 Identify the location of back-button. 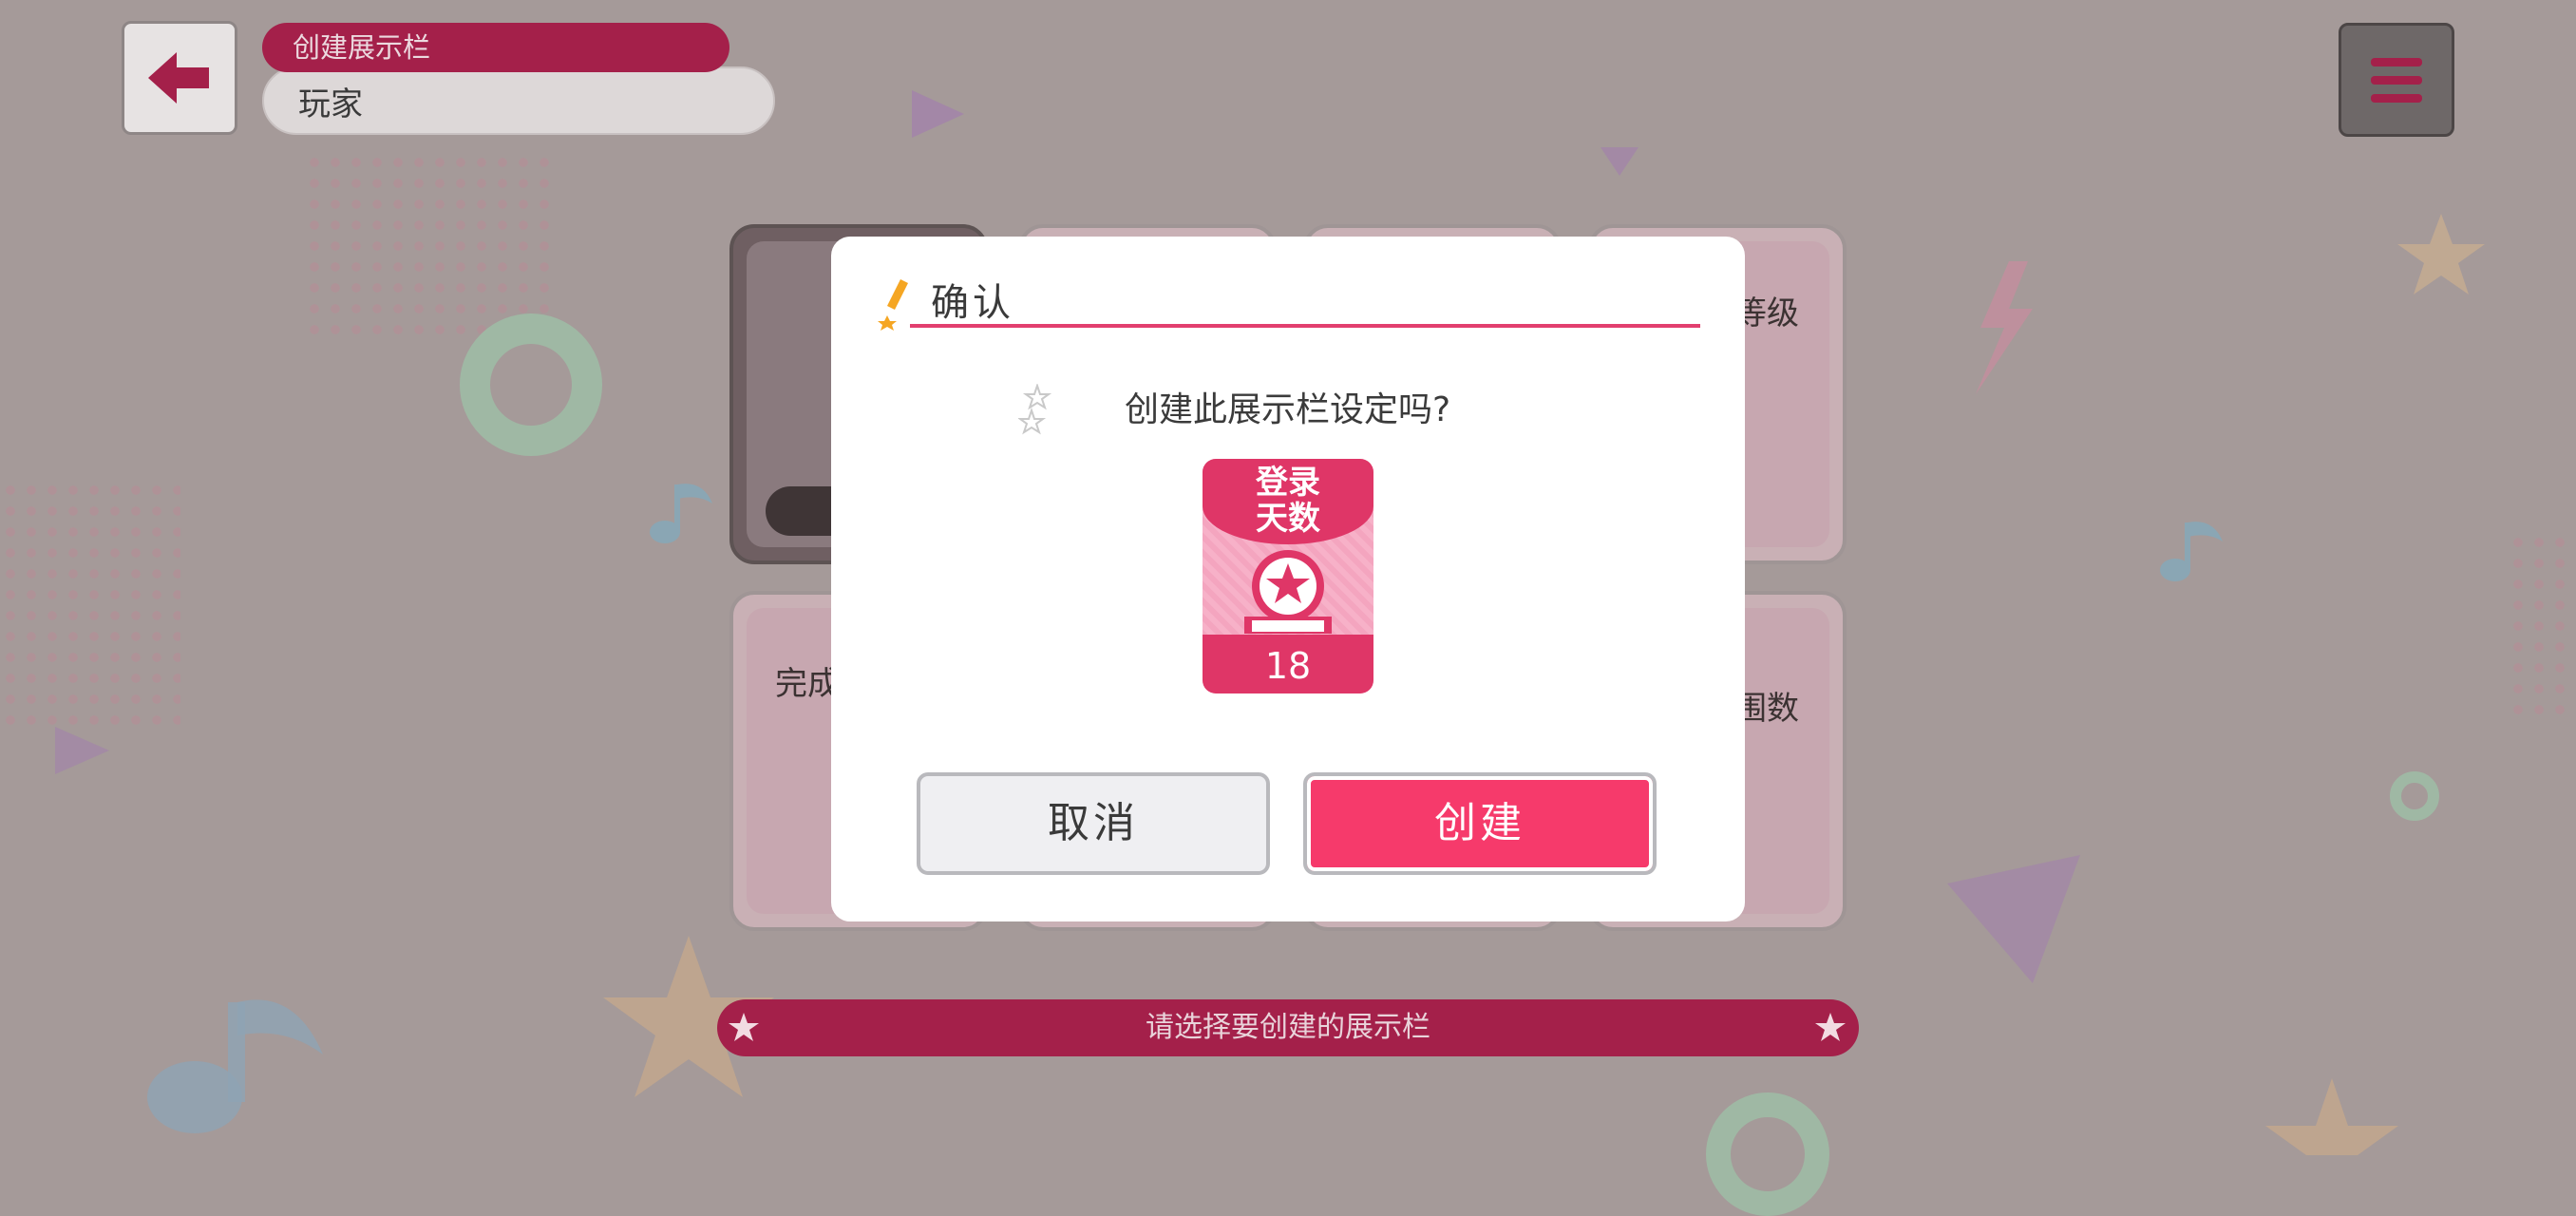
(179, 78).